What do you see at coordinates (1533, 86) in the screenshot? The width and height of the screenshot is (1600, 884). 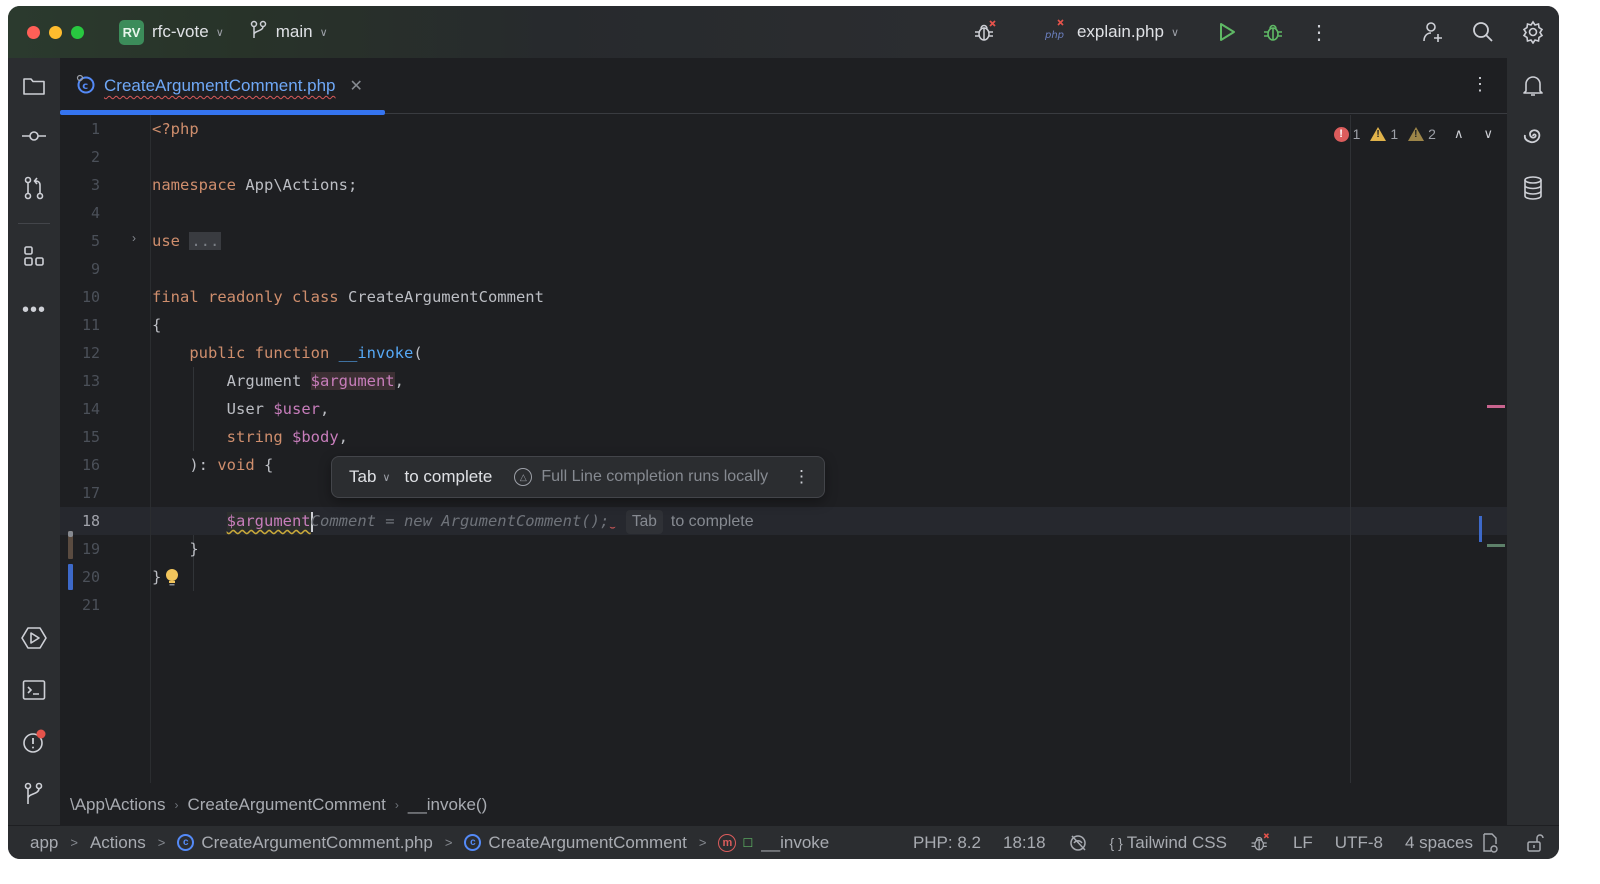 I see `notifications-bell-icon` at bounding box center [1533, 86].